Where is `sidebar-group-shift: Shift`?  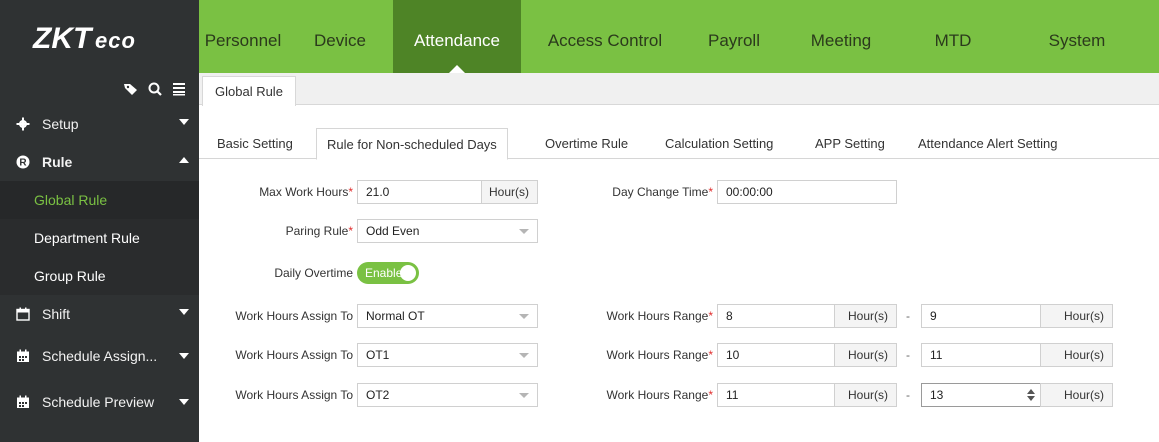 sidebar-group-shift: Shift is located at coordinates (99, 314).